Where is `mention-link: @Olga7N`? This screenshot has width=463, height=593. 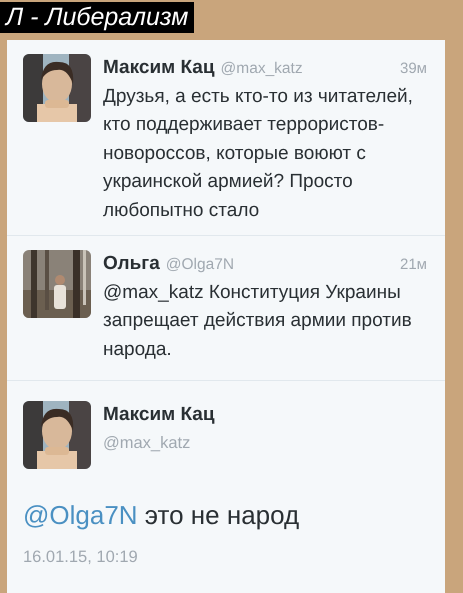
mention-link: @Olga7N is located at coordinates (80, 515).